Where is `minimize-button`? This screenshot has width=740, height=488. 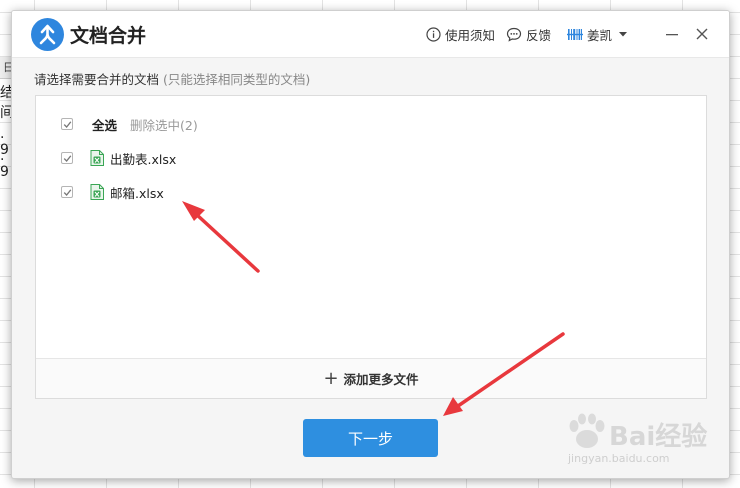
minimize-button is located at coordinates (672, 34).